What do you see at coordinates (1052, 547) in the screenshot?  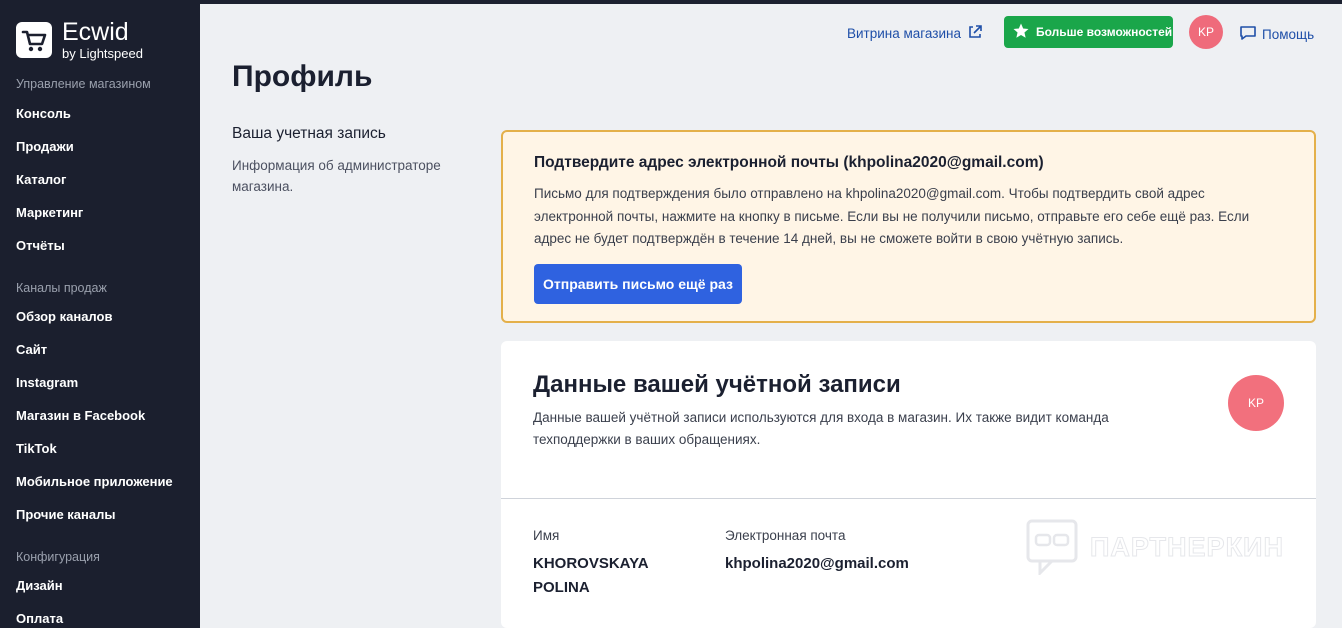 I see `watermark-logo-icon` at bounding box center [1052, 547].